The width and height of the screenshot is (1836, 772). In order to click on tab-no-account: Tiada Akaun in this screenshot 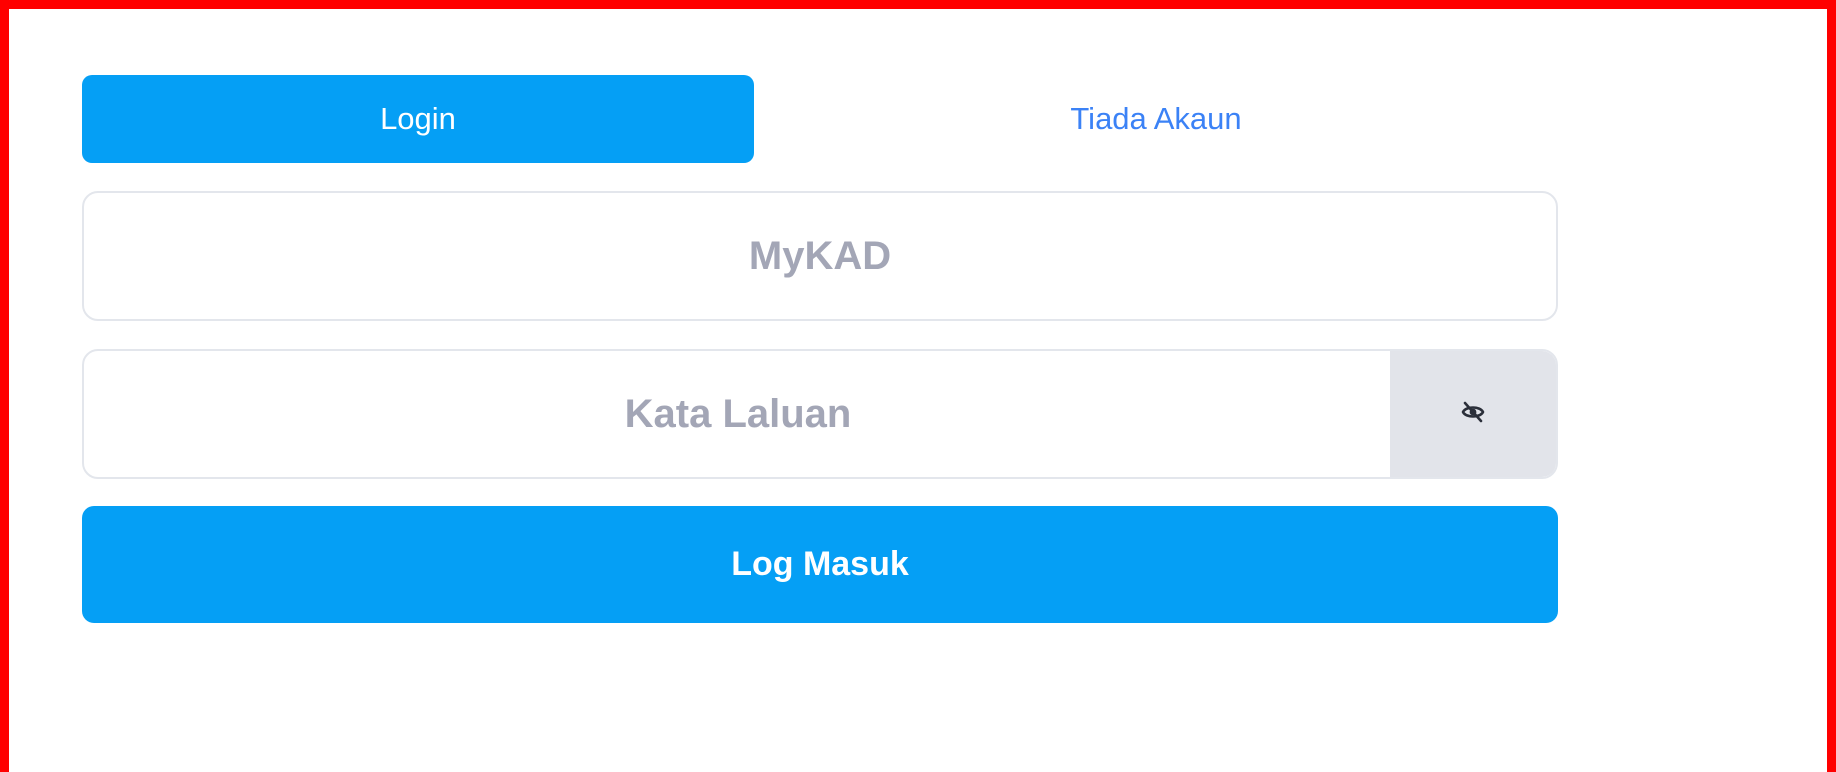, I will do `click(1156, 119)`.